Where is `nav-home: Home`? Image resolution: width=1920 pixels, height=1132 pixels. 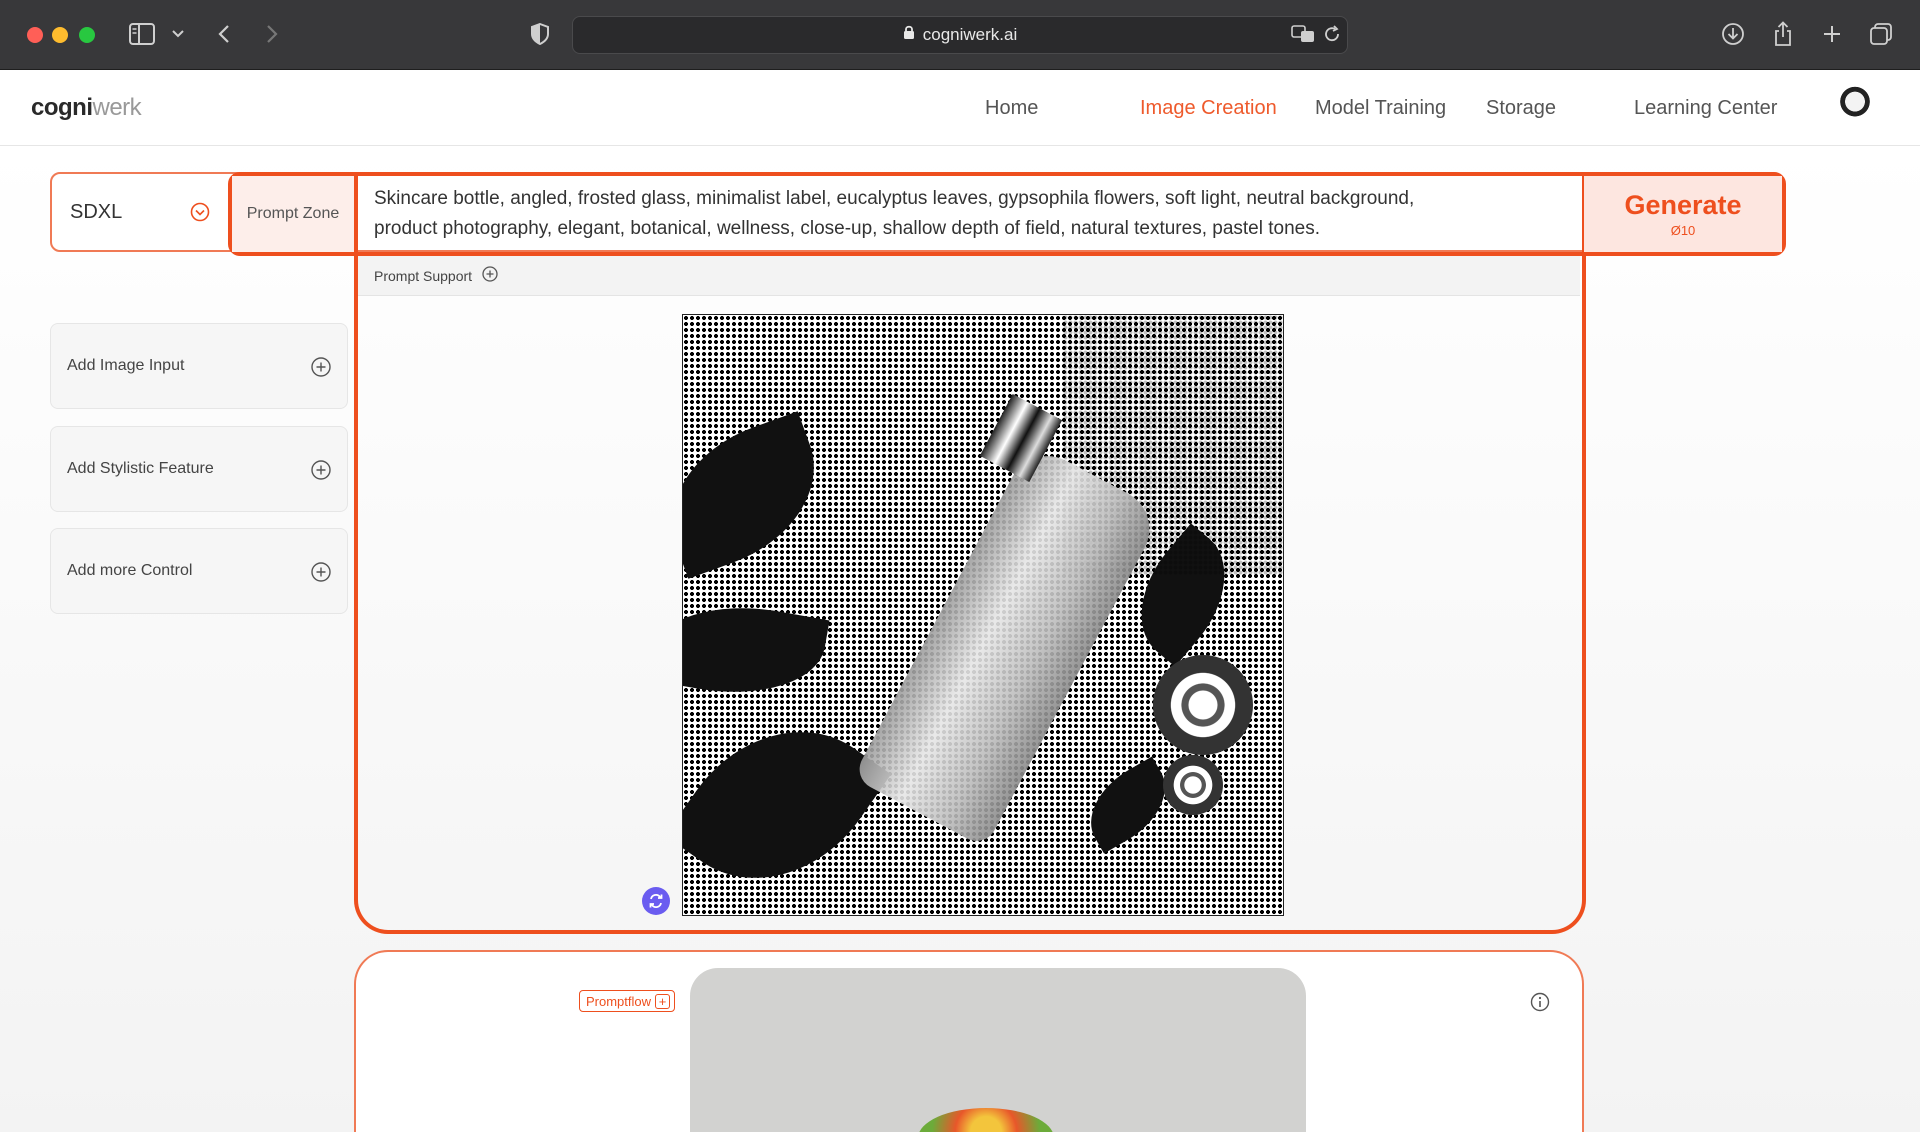
nav-home: Home is located at coordinates (1011, 108).